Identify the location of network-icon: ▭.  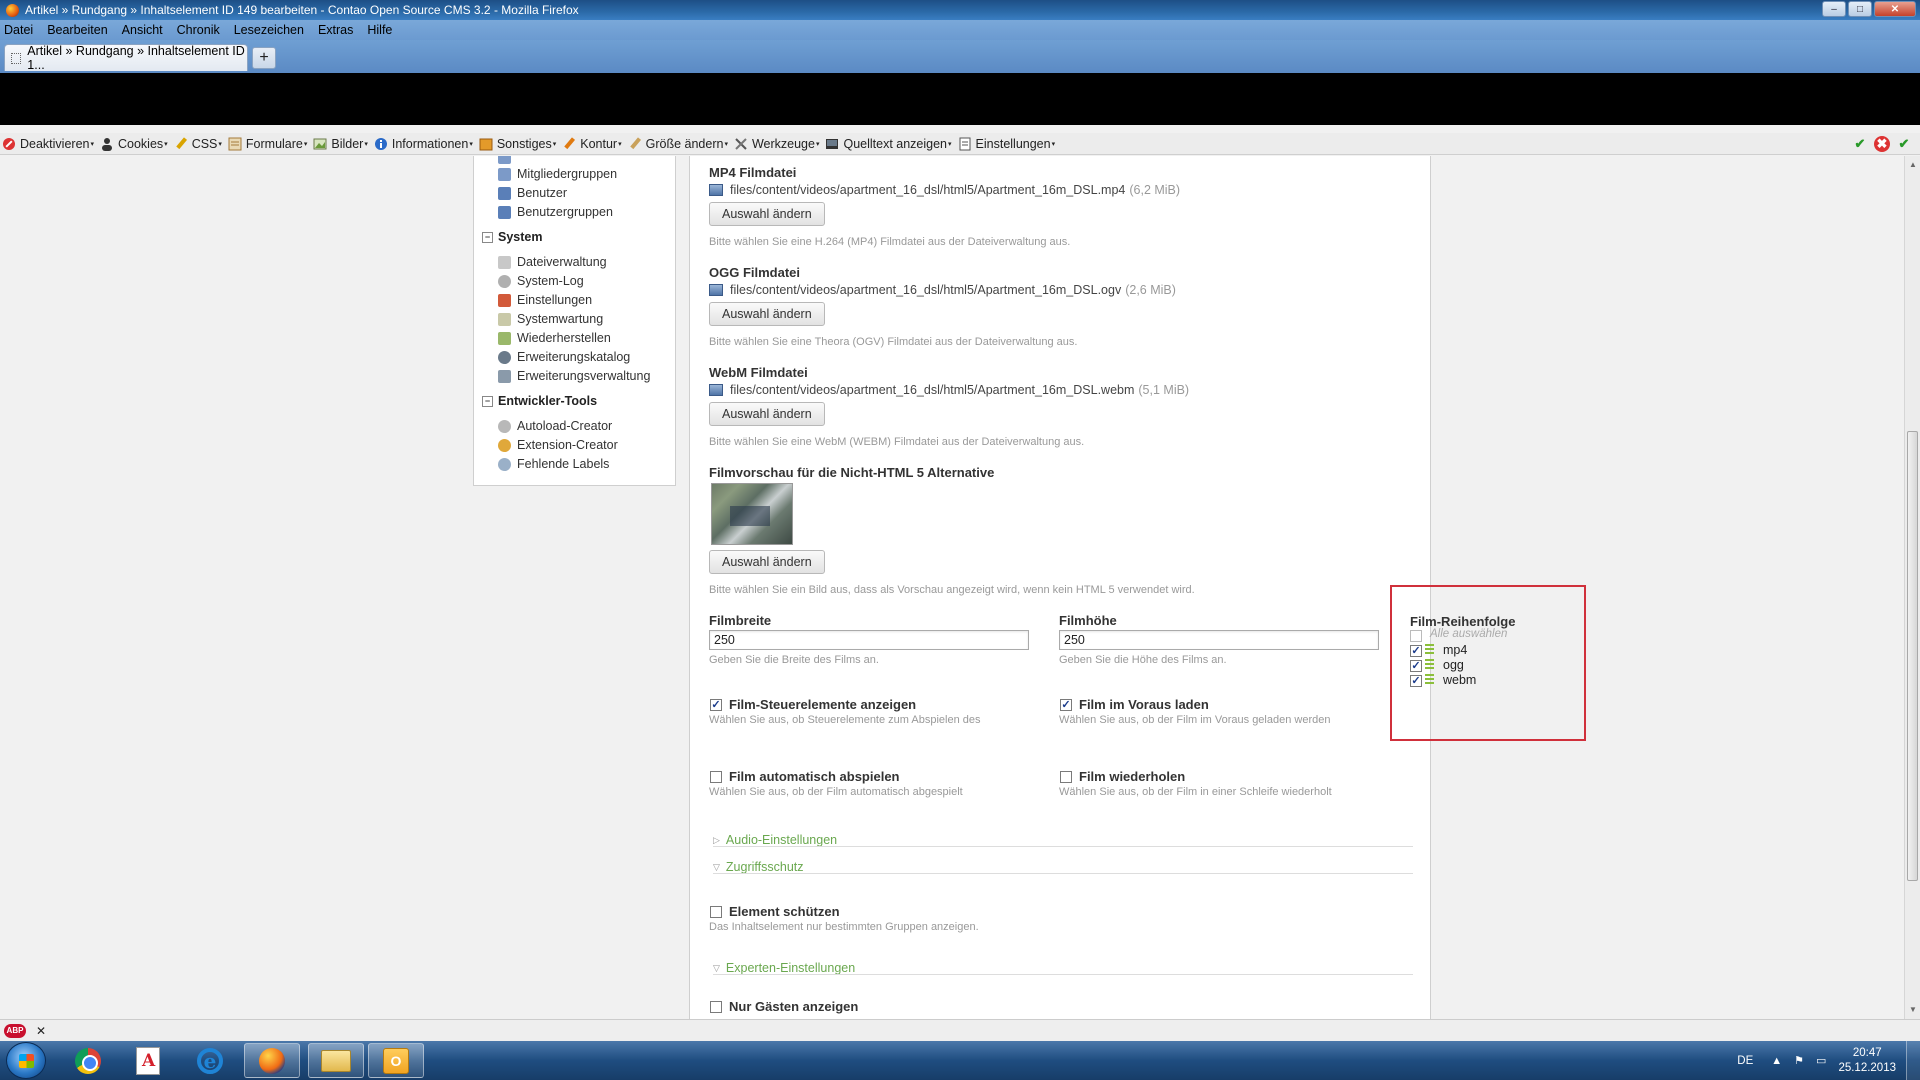
(1821, 1060).